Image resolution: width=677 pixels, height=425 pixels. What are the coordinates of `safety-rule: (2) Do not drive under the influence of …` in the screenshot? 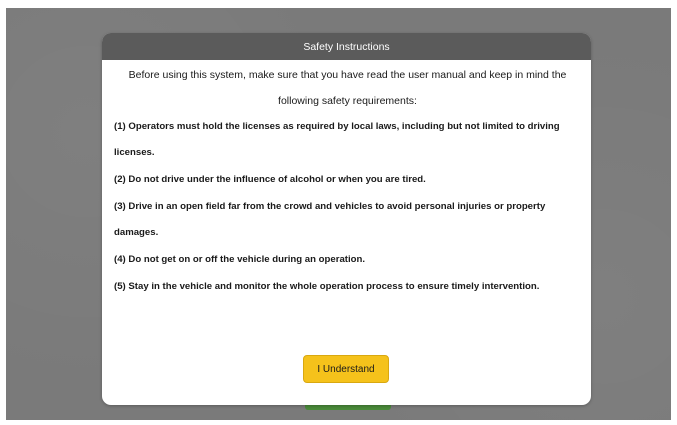 It's located at (270, 179).